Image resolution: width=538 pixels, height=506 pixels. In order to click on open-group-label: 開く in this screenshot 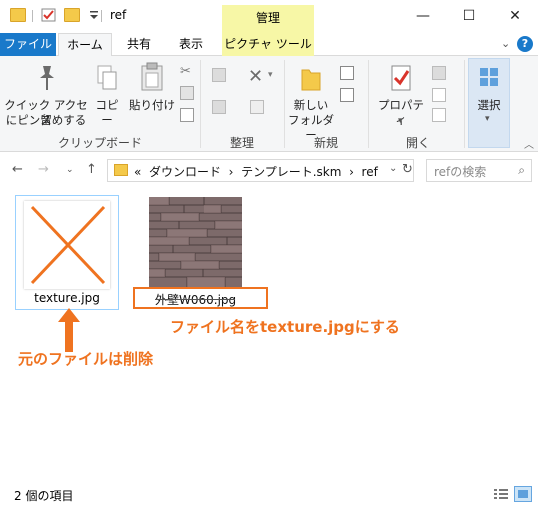, I will do `click(417, 143)`.